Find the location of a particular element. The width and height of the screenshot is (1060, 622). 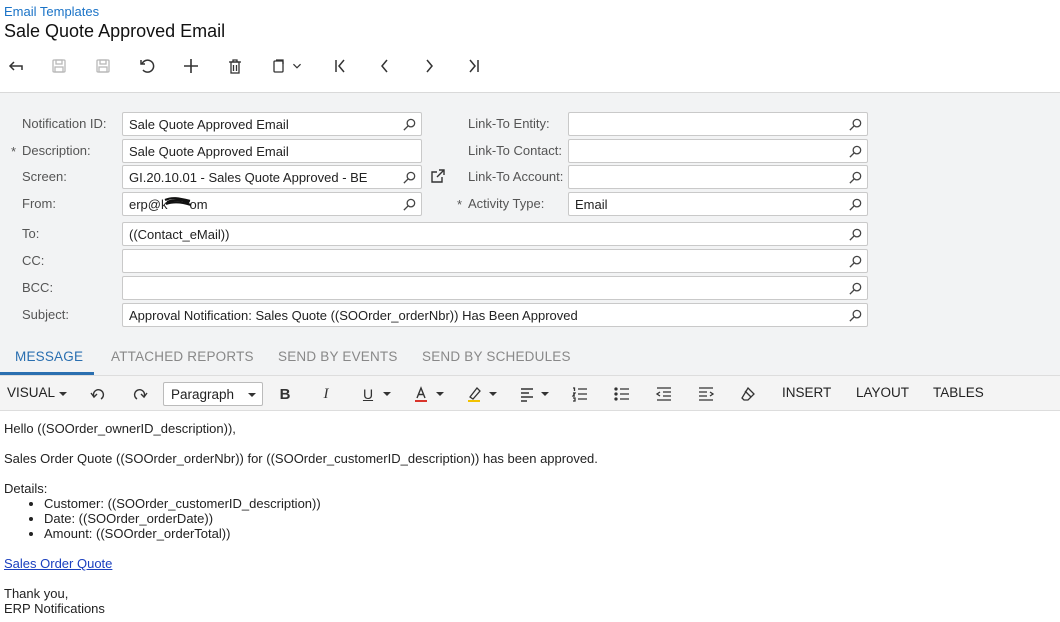

details-heading: Details: is located at coordinates (26, 488).